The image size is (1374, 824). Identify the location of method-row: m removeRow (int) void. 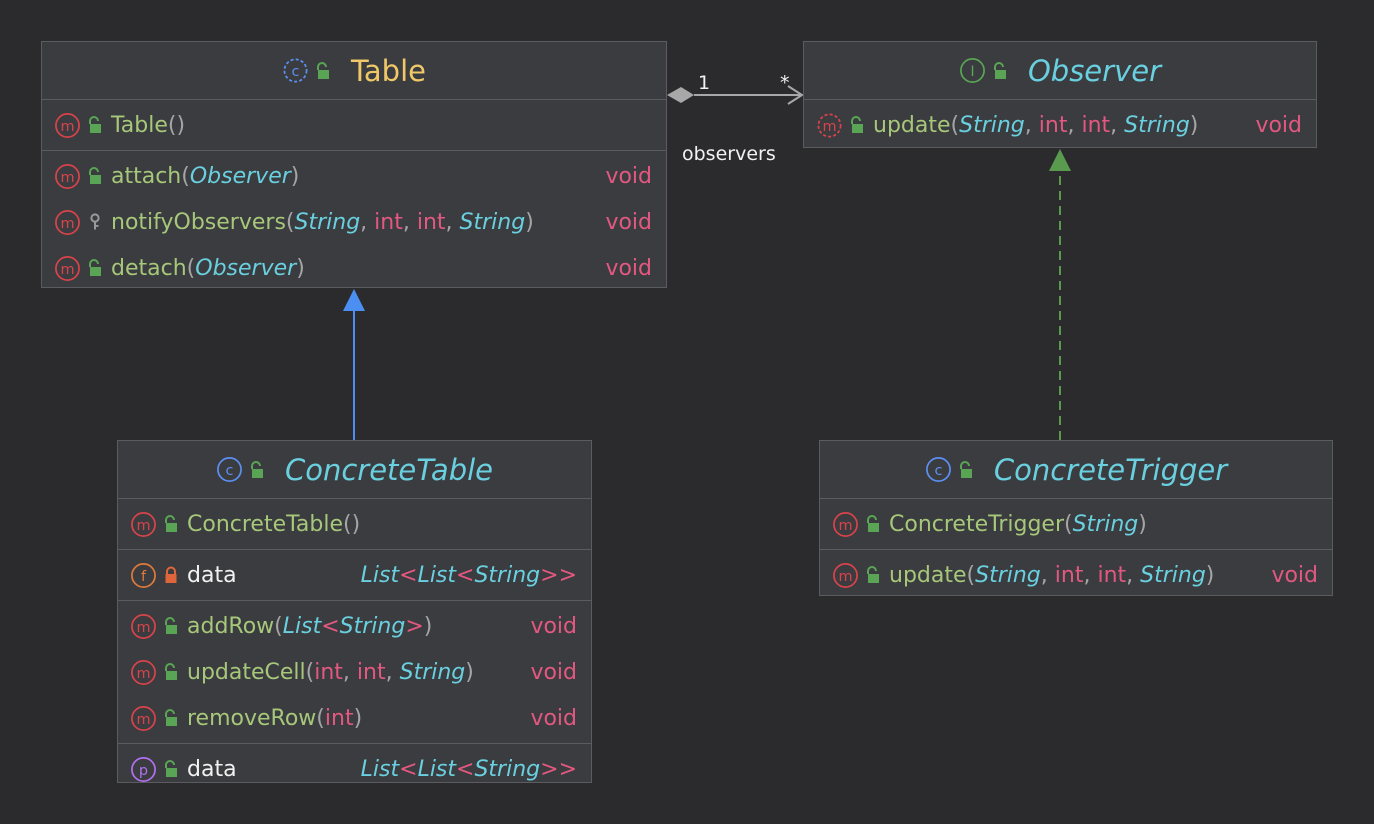
(354, 718).